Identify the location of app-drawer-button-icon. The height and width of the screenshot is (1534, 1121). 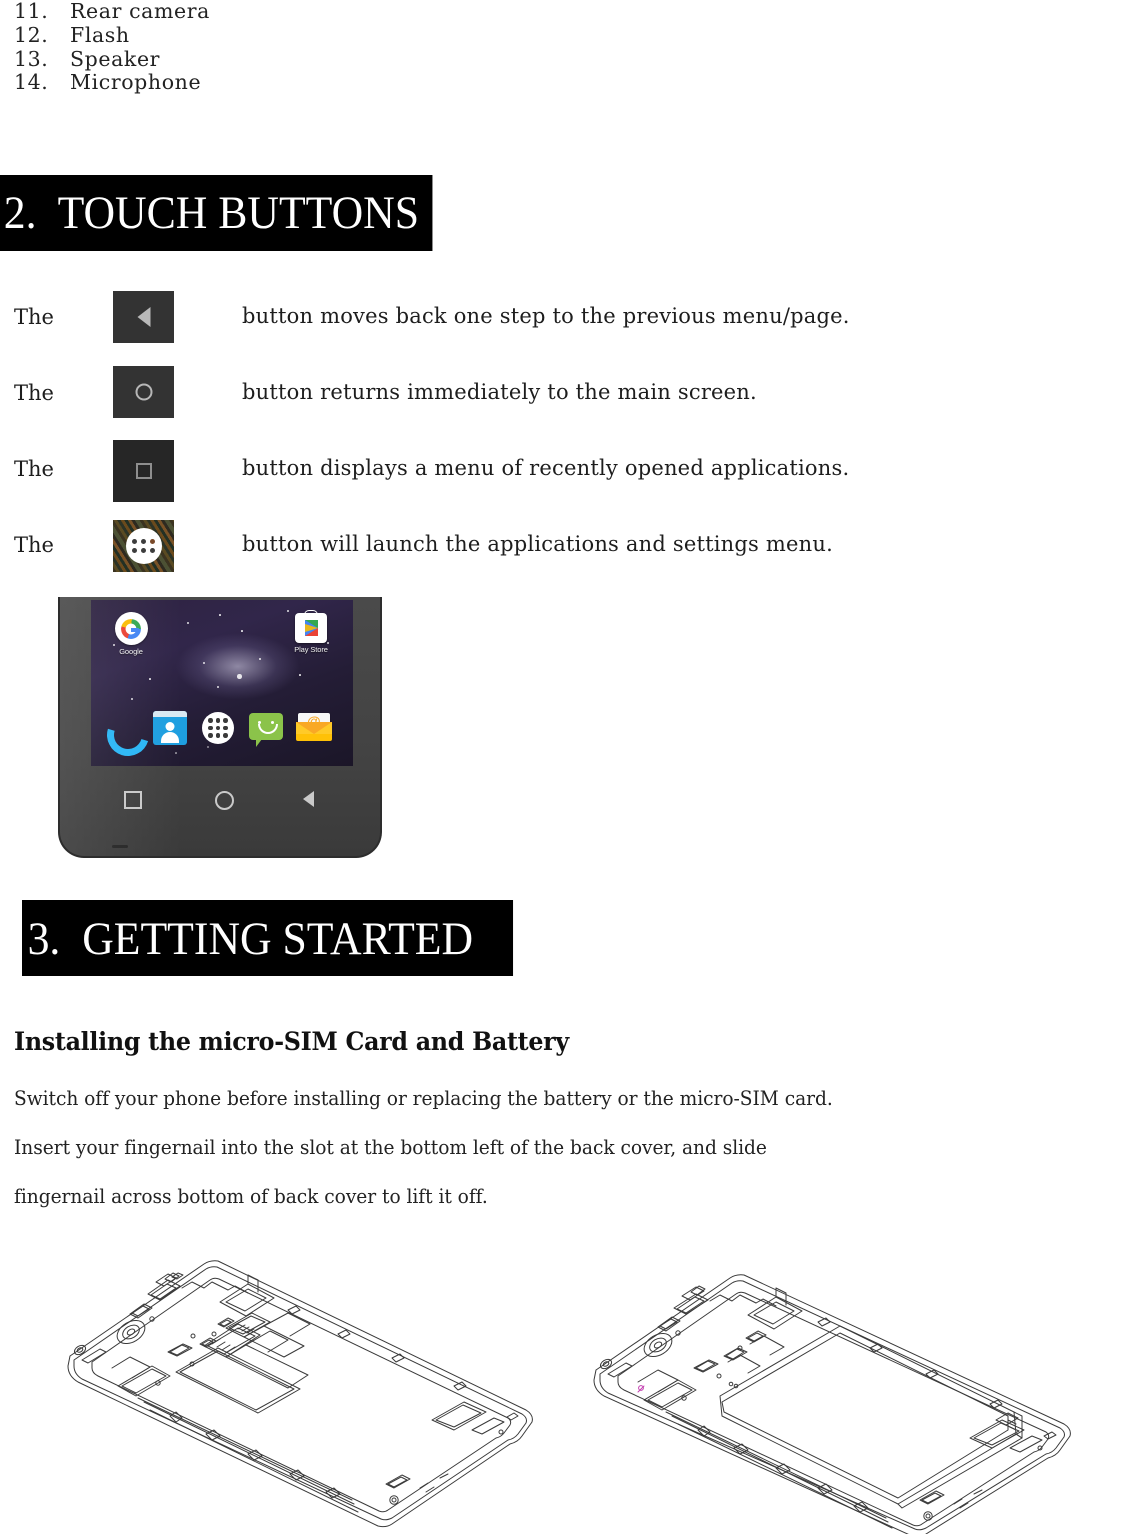
(143, 546).